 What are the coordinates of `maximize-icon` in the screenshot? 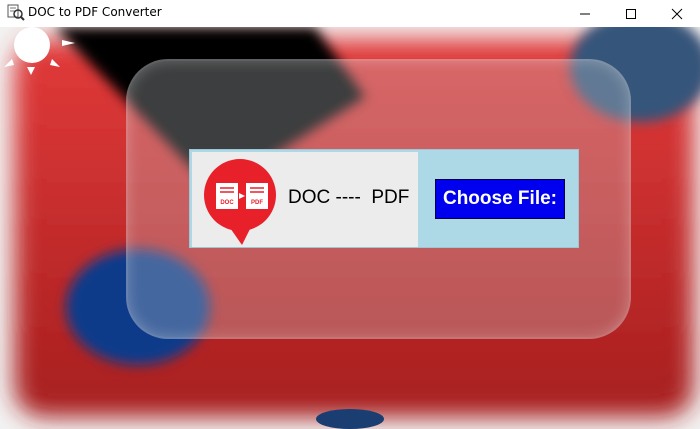 It's located at (631, 13).